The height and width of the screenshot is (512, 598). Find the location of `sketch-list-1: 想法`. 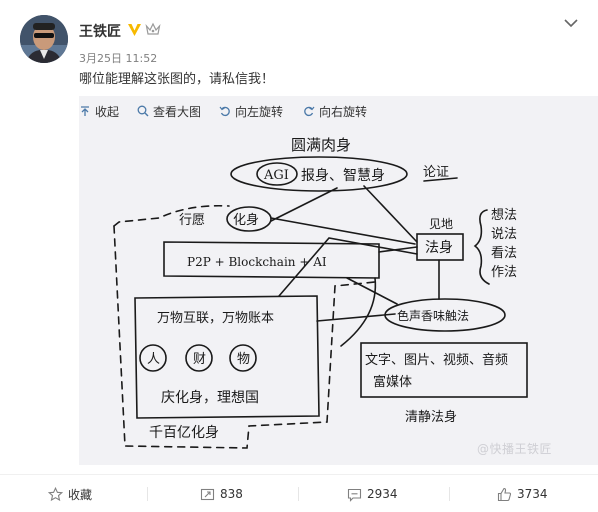

sketch-list-1: 想法 is located at coordinates (504, 215).